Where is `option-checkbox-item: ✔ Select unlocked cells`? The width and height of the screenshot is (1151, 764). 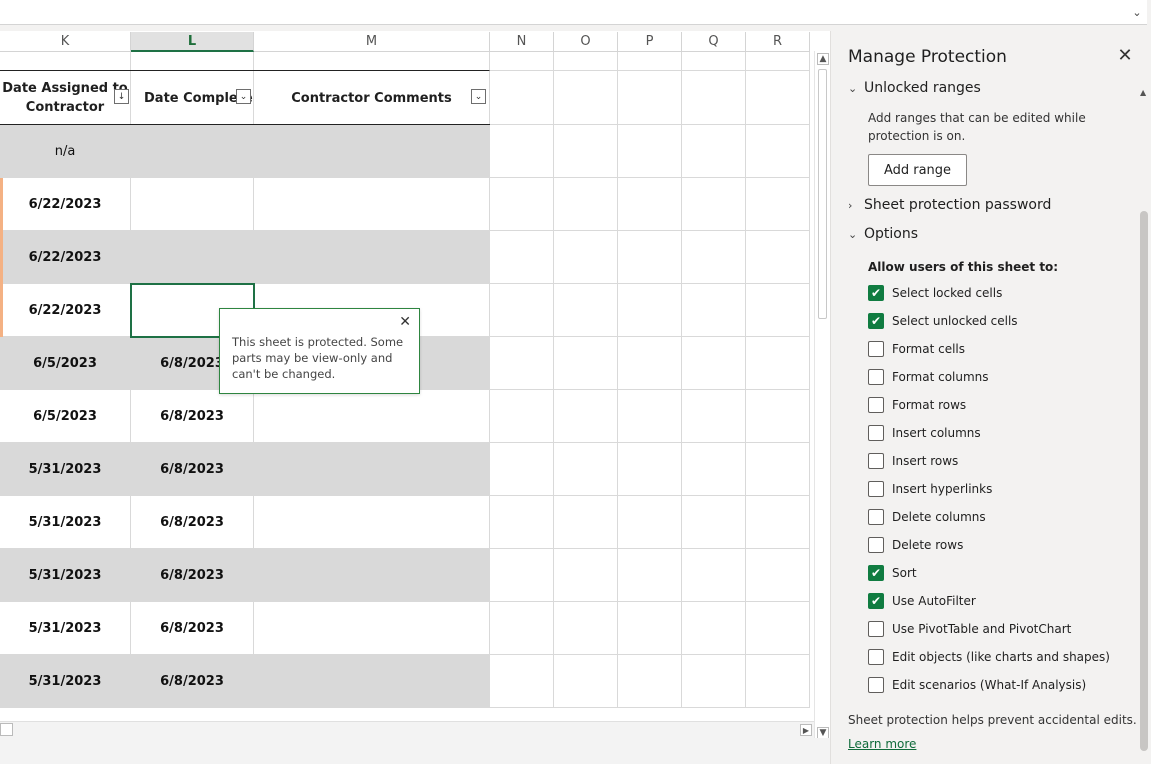 option-checkbox-item: ✔ Select unlocked cells is located at coordinates (943, 321).